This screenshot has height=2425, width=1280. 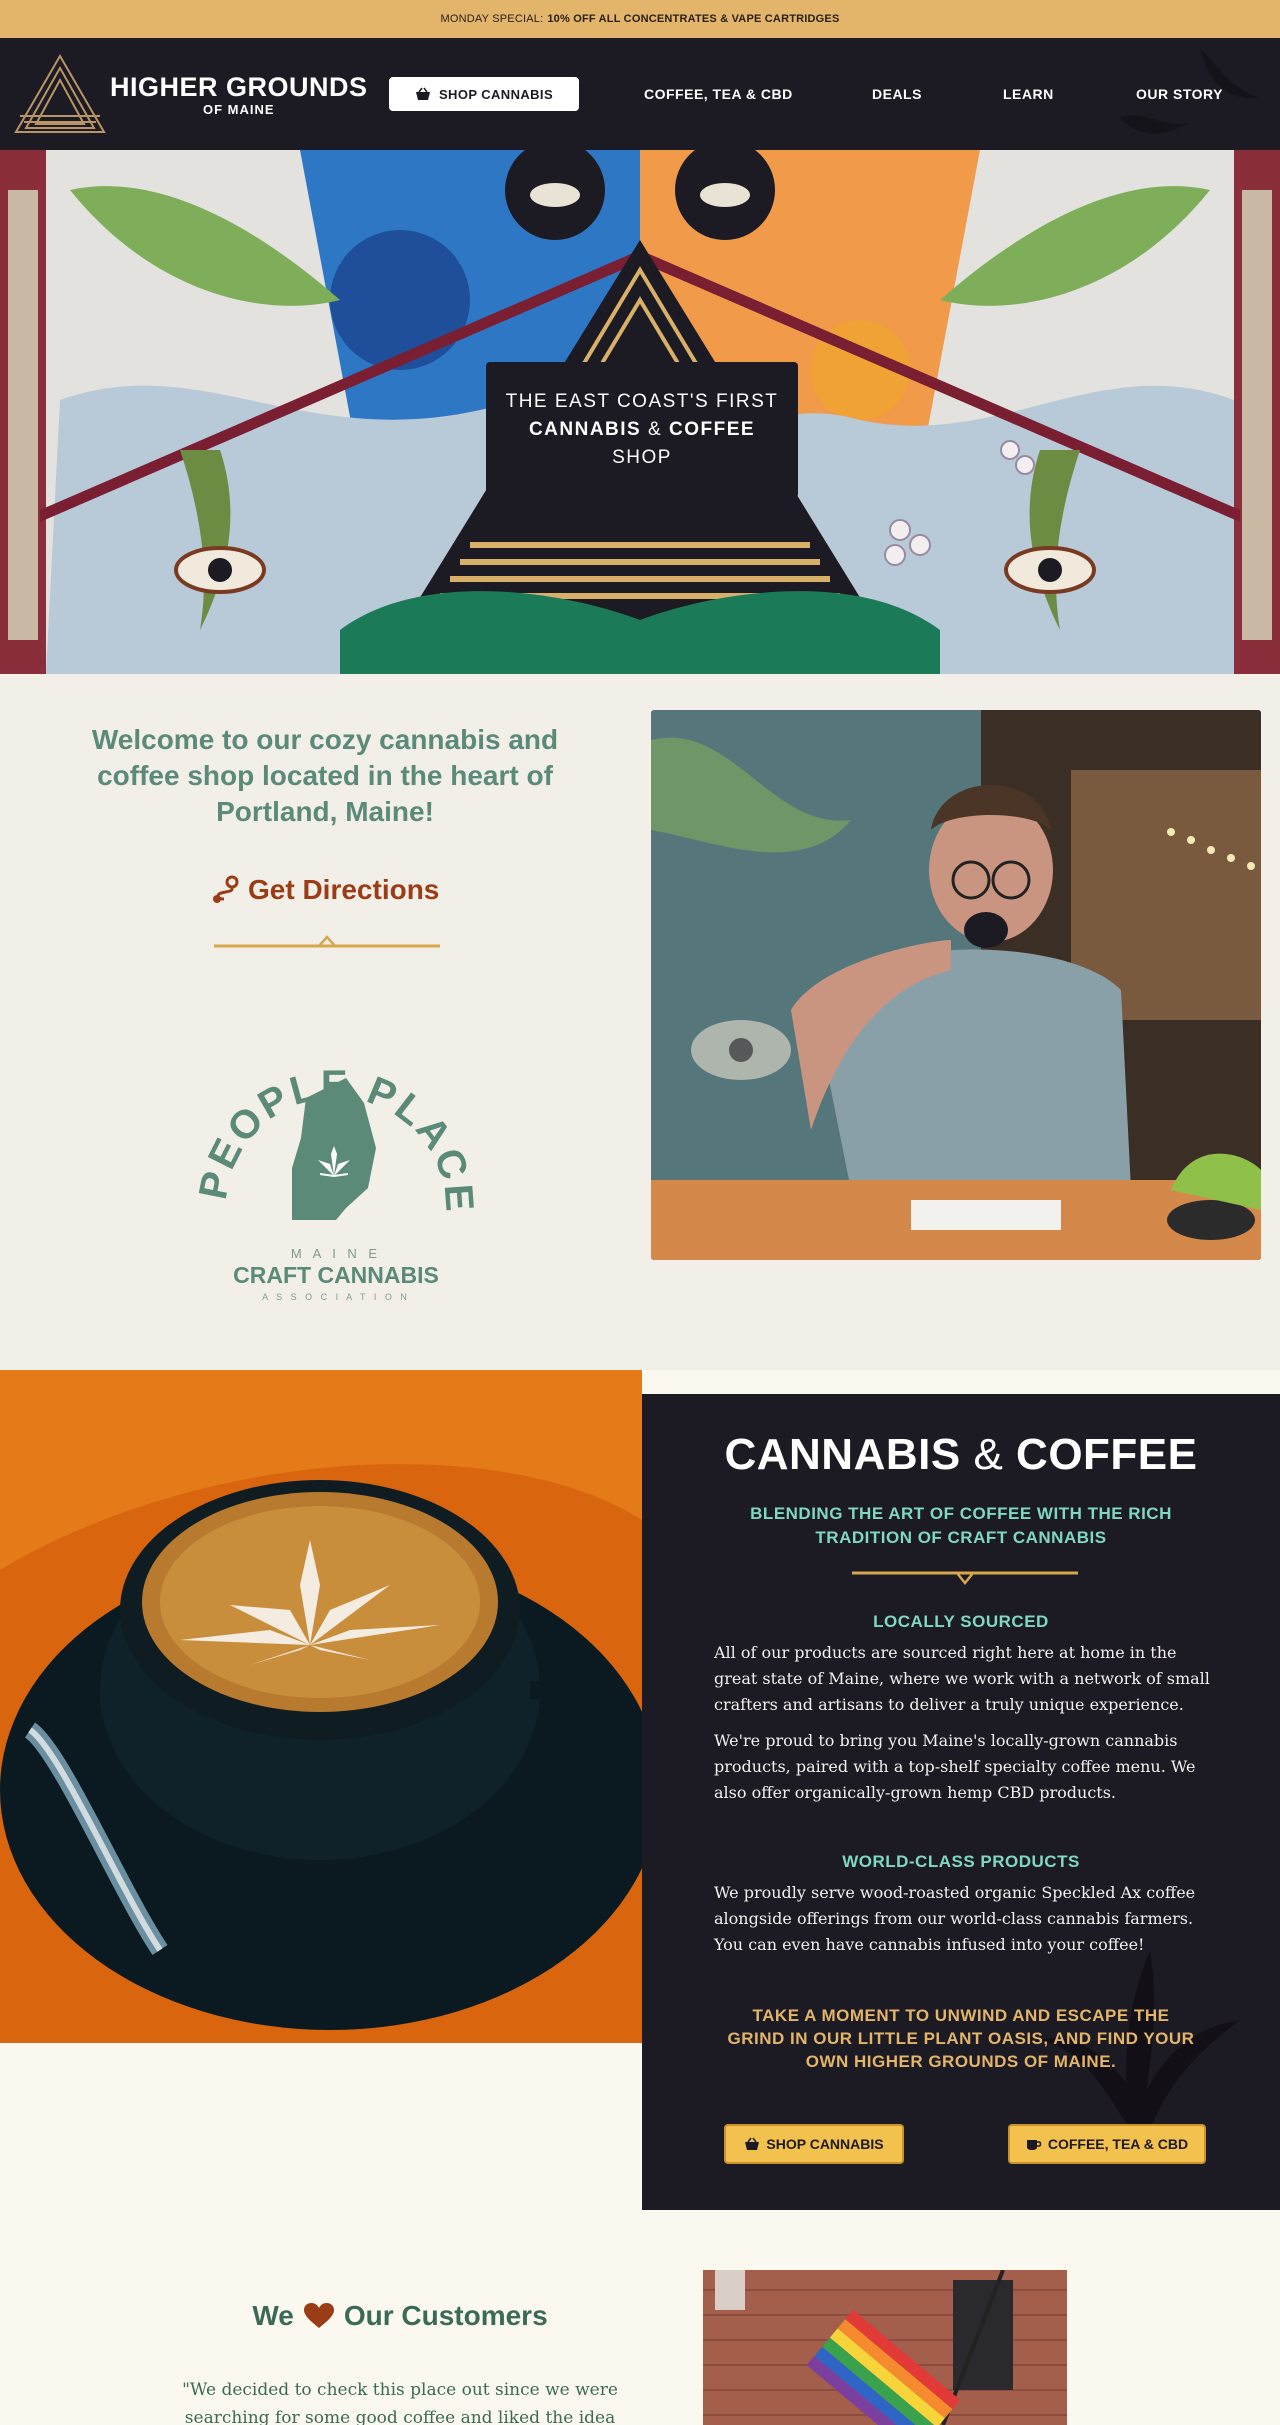 What do you see at coordinates (1190, 91) in the screenshot?
I see `leaf-decoration-icon` at bounding box center [1190, 91].